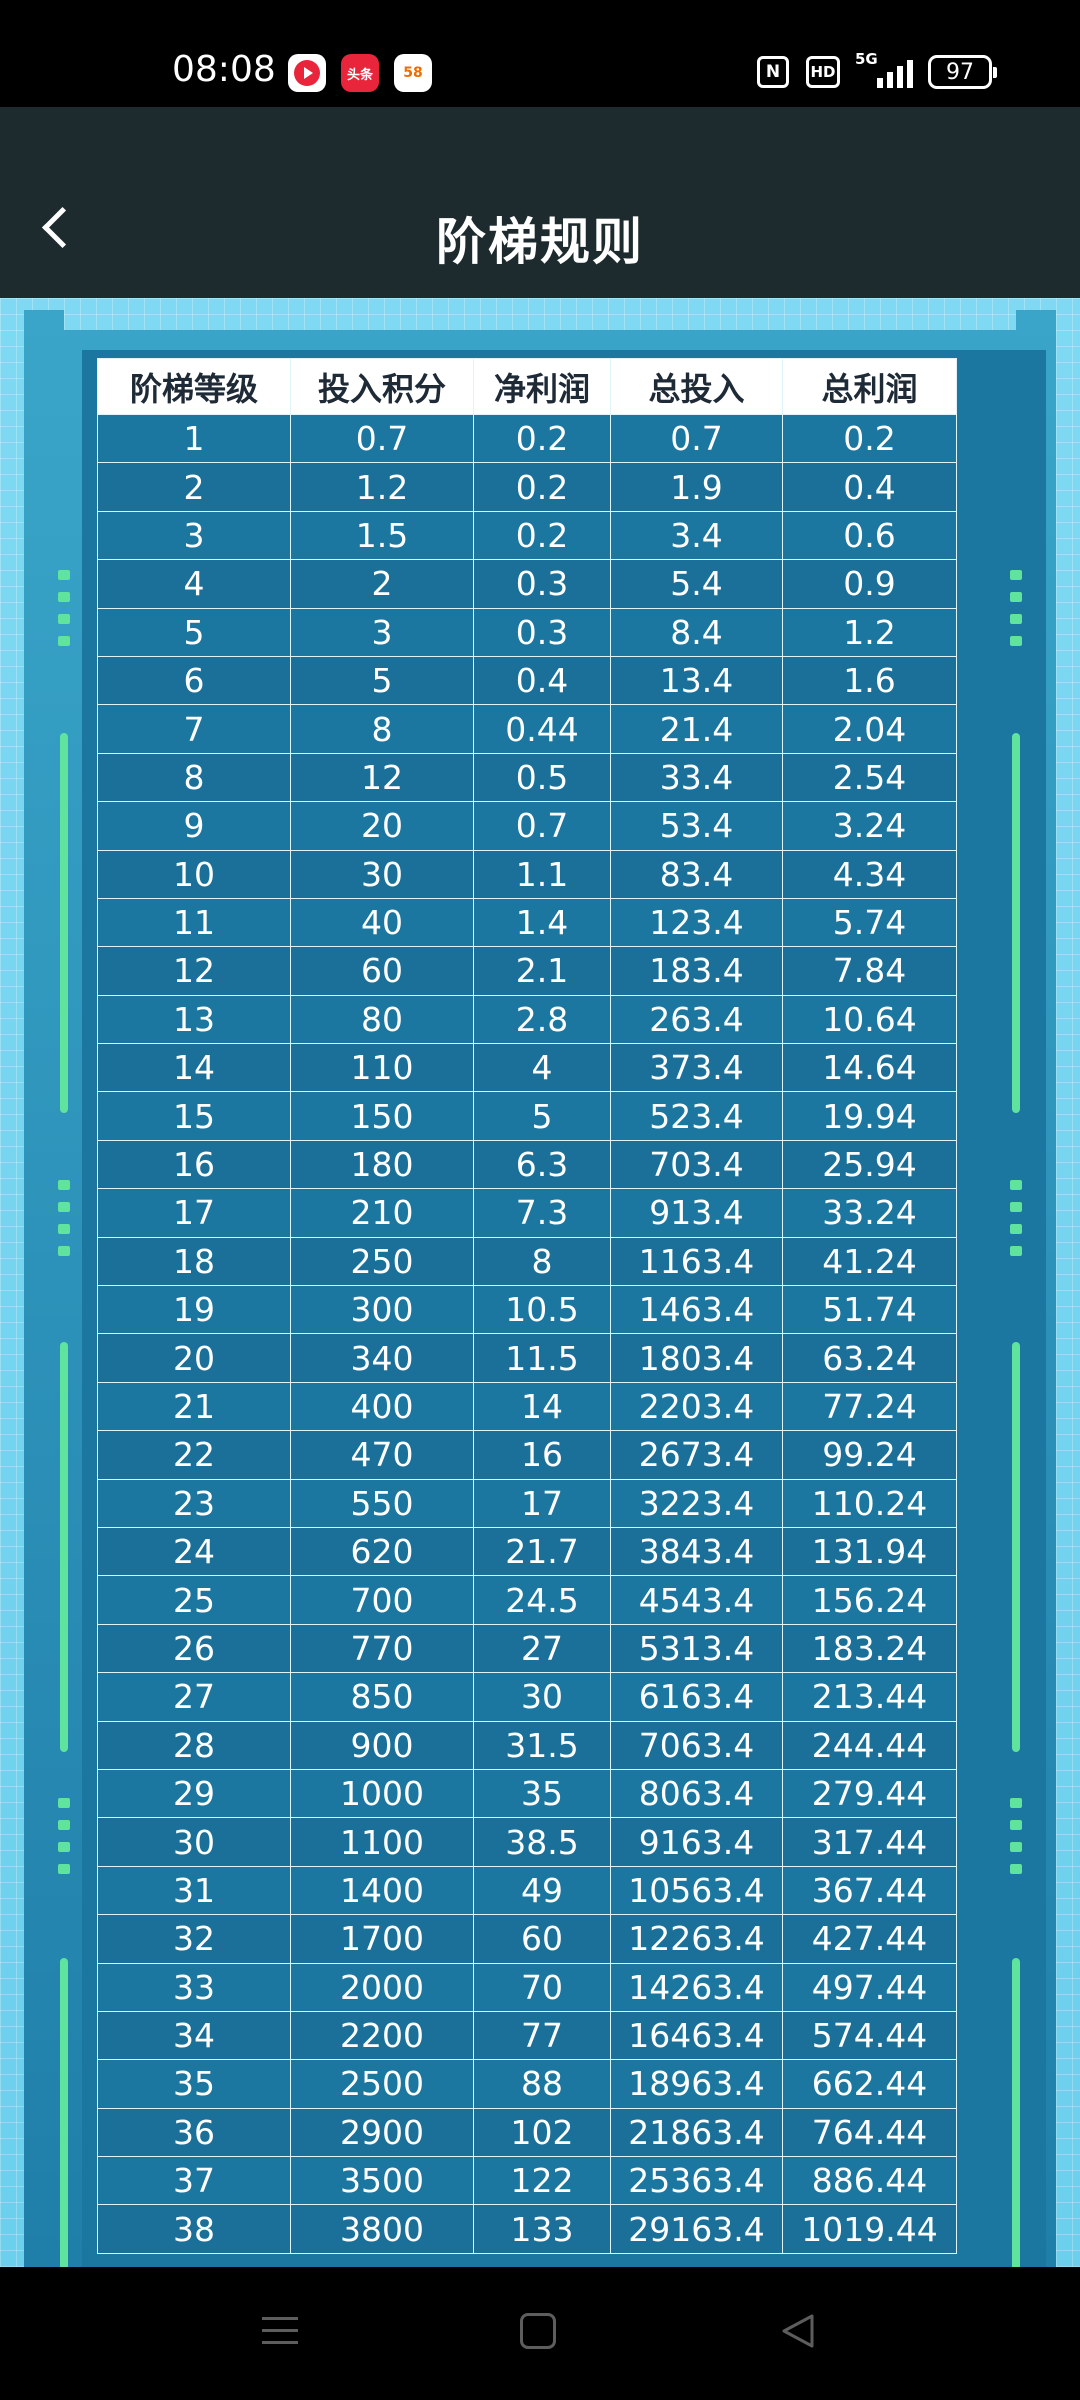  I want to click on home-icon, so click(538, 2331).